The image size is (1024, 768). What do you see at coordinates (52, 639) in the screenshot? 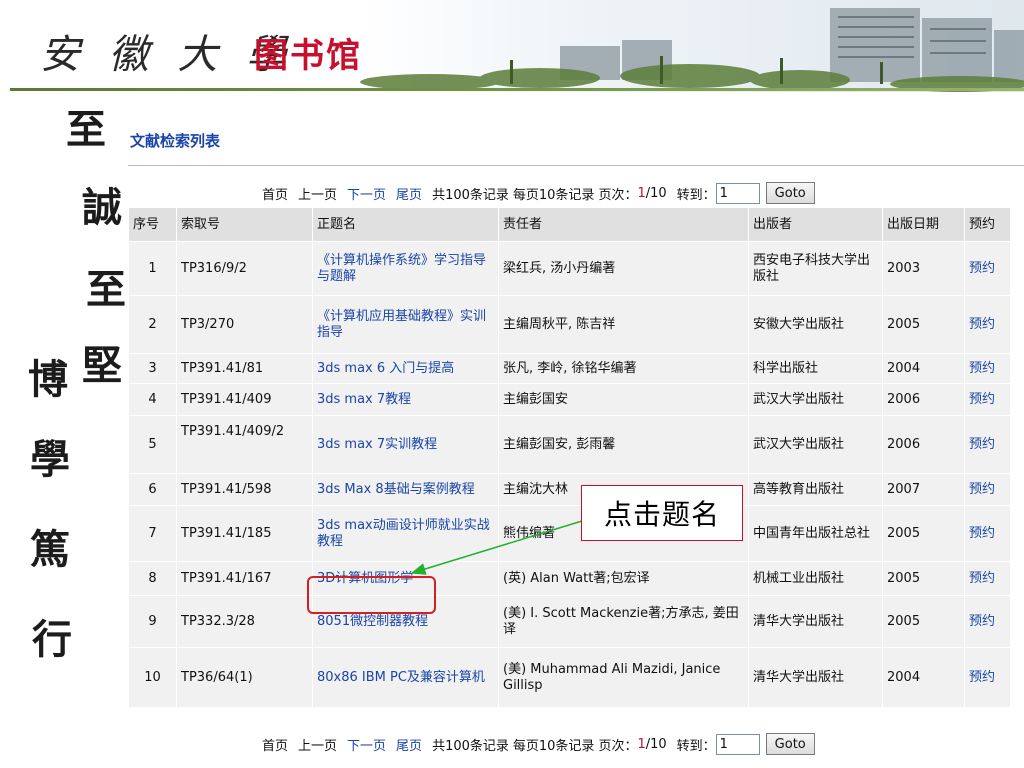
I see `motto-char: 行` at bounding box center [52, 639].